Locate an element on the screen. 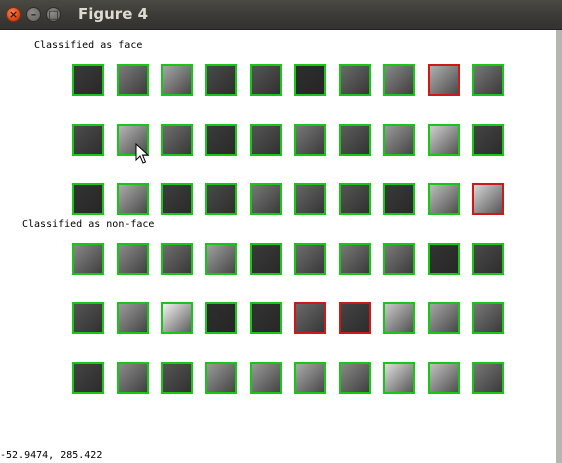 The width and height of the screenshot is (562, 463). window-border is located at coordinates (559, 246).